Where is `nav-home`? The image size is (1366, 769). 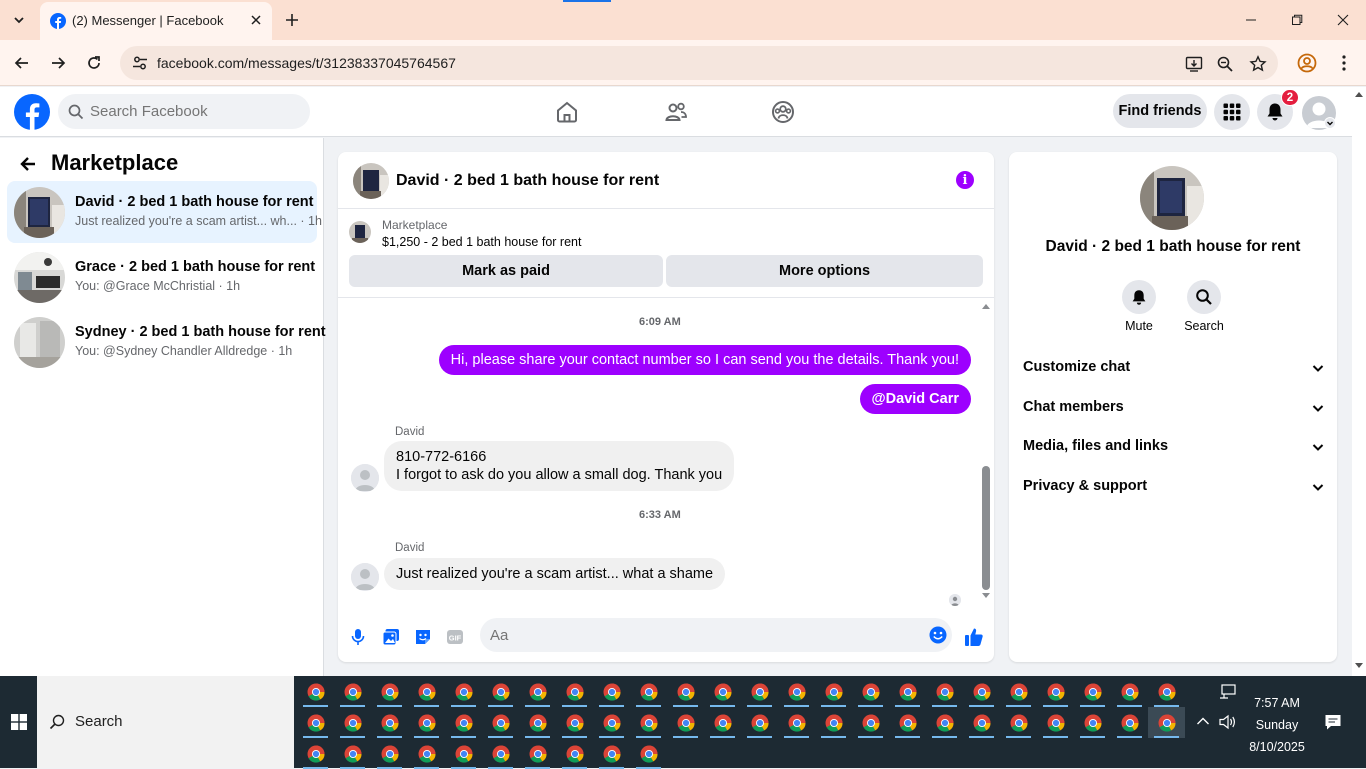 nav-home is located at coordinates (567, 112).